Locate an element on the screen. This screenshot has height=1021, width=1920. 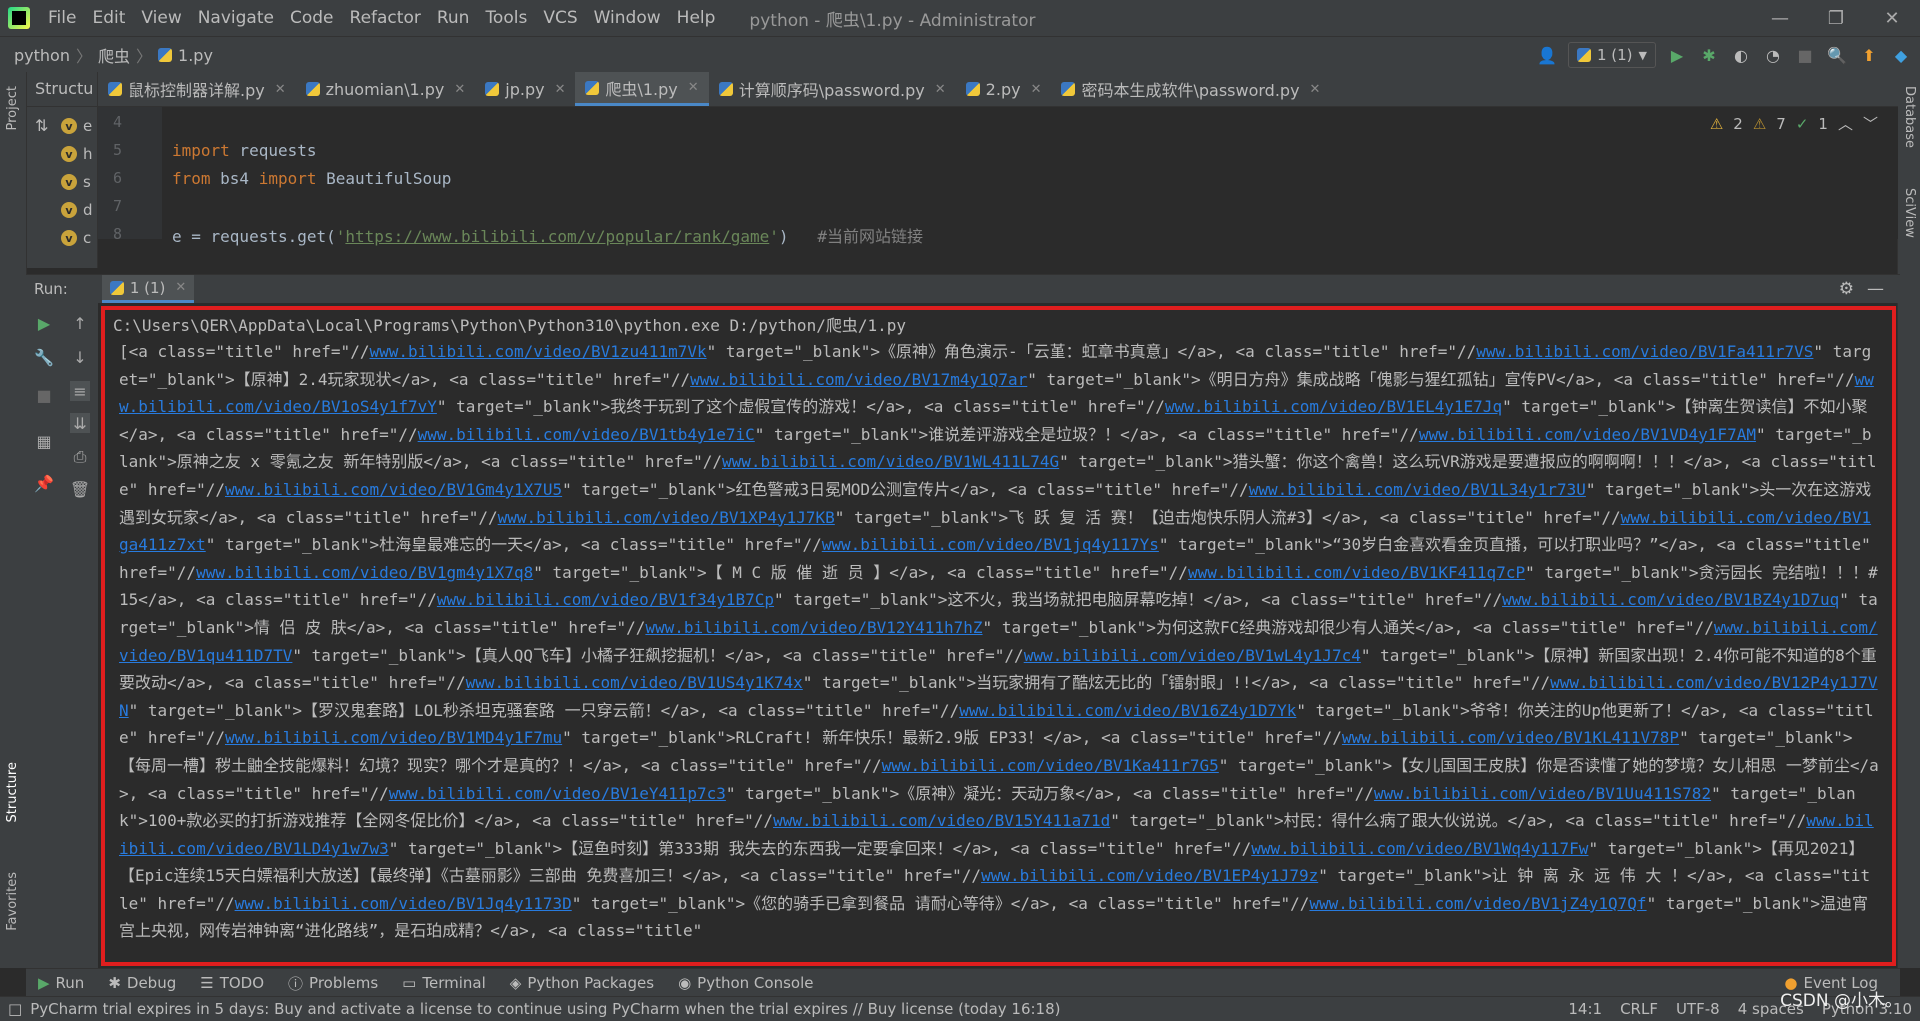
console-link: www.bilibili.com/video/BV1eY411p7c3 is located at coordinates (557, 793).